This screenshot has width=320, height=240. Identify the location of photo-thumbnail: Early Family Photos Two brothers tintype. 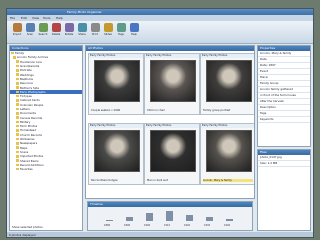
(116, 154).